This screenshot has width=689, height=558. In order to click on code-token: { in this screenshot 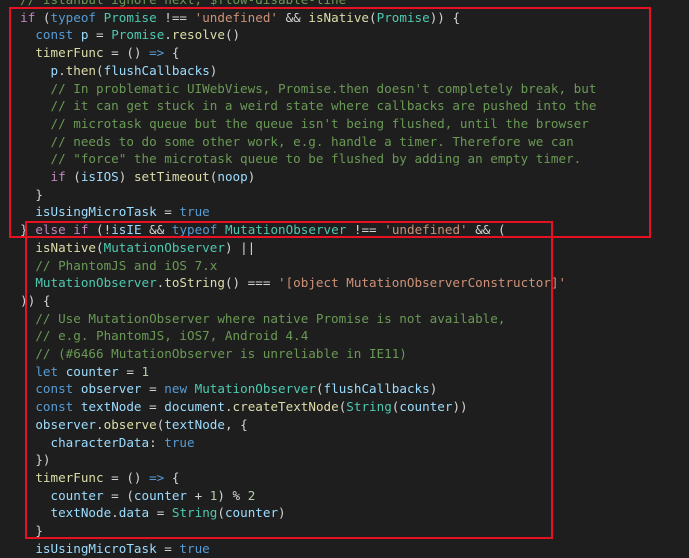, I will do `click(172, 53)`.